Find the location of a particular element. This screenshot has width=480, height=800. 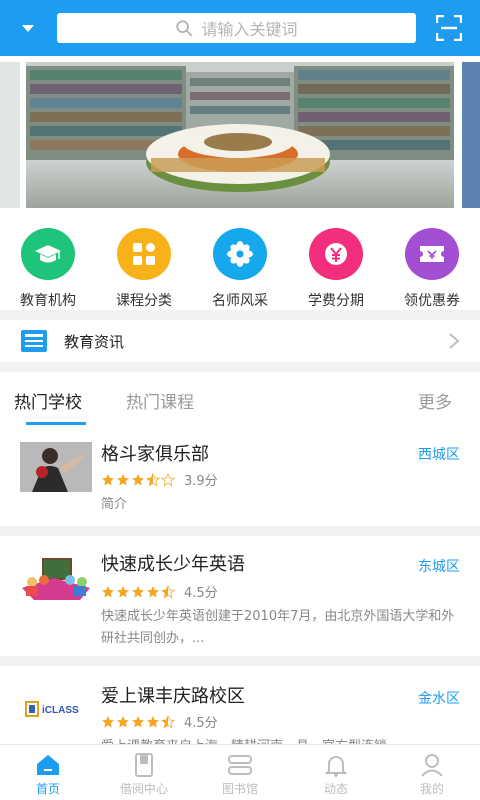

rating-stars: 3.9分 is located at coordinates (159, 479).